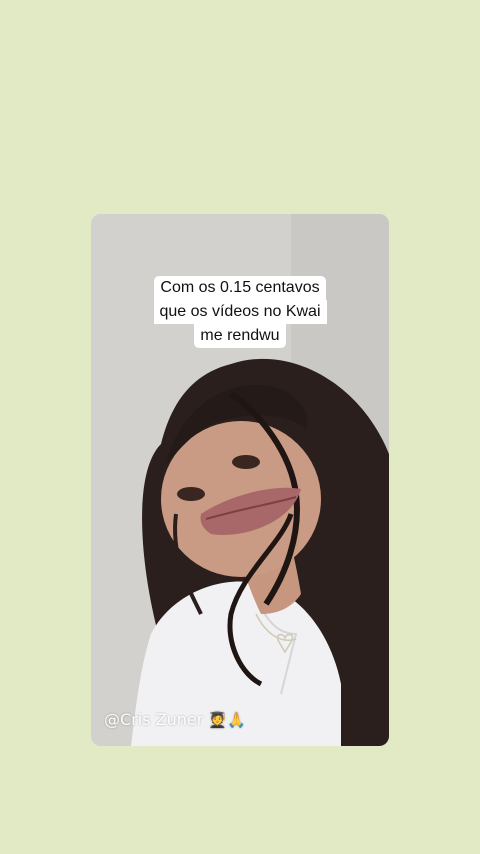 The image size is (480, 854). What do you see at coordinates (154, 719) in the screenshot?
I see `handle-text: @Cris Zuner` at bounding box center [154, 719].